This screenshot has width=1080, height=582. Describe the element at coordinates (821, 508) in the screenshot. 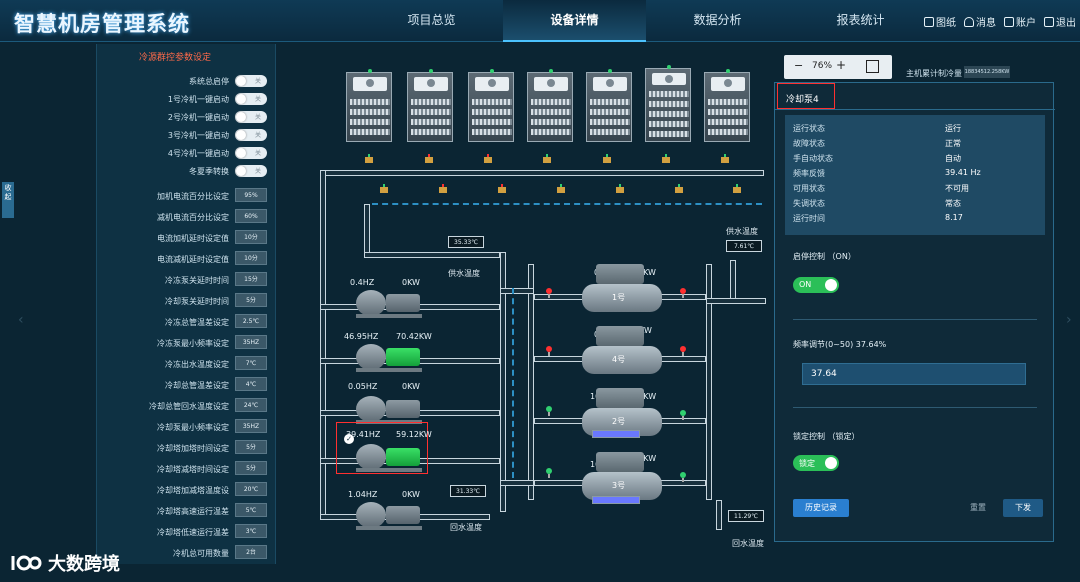

I see `history-button: 历史记录` at that location.